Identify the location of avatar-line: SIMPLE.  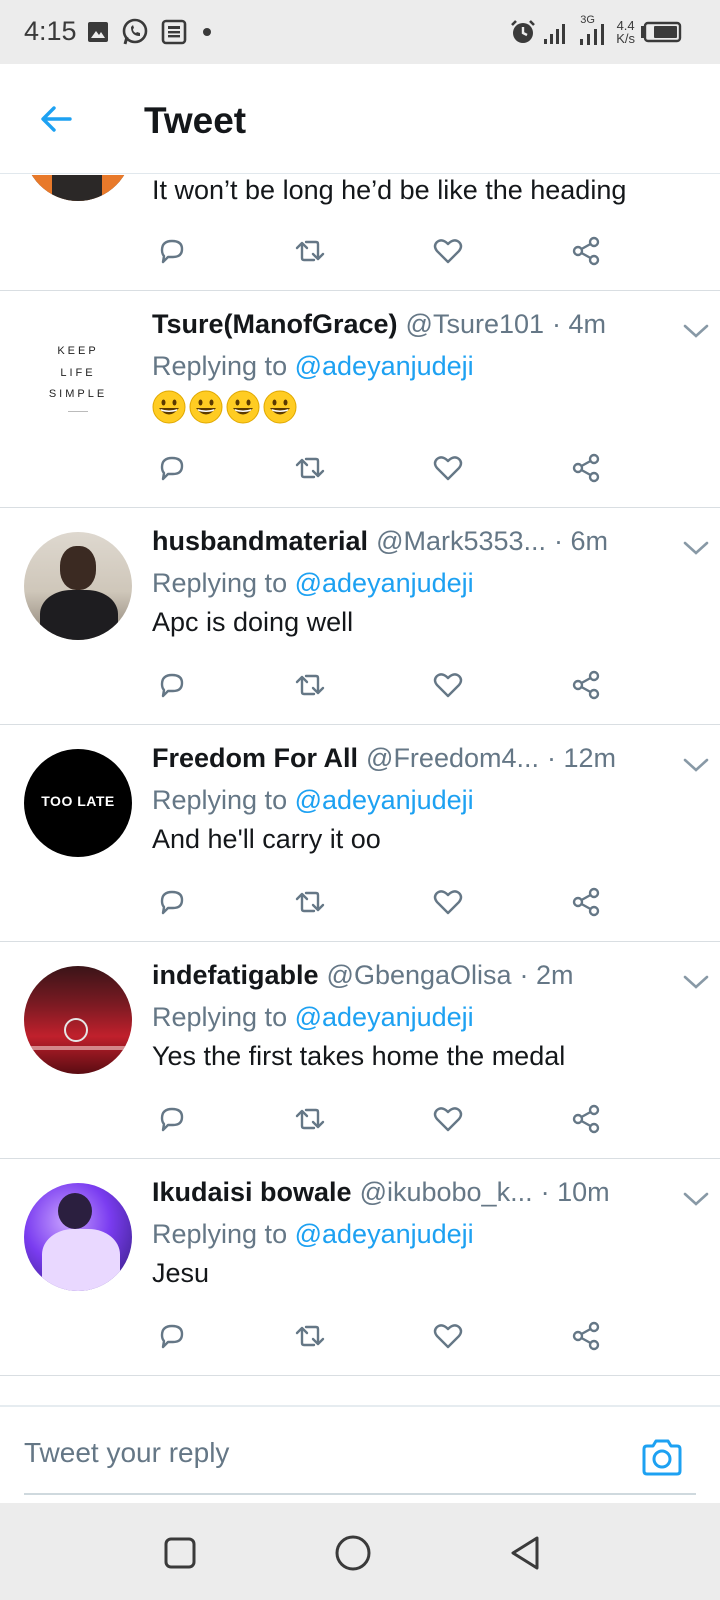
(78, 394).